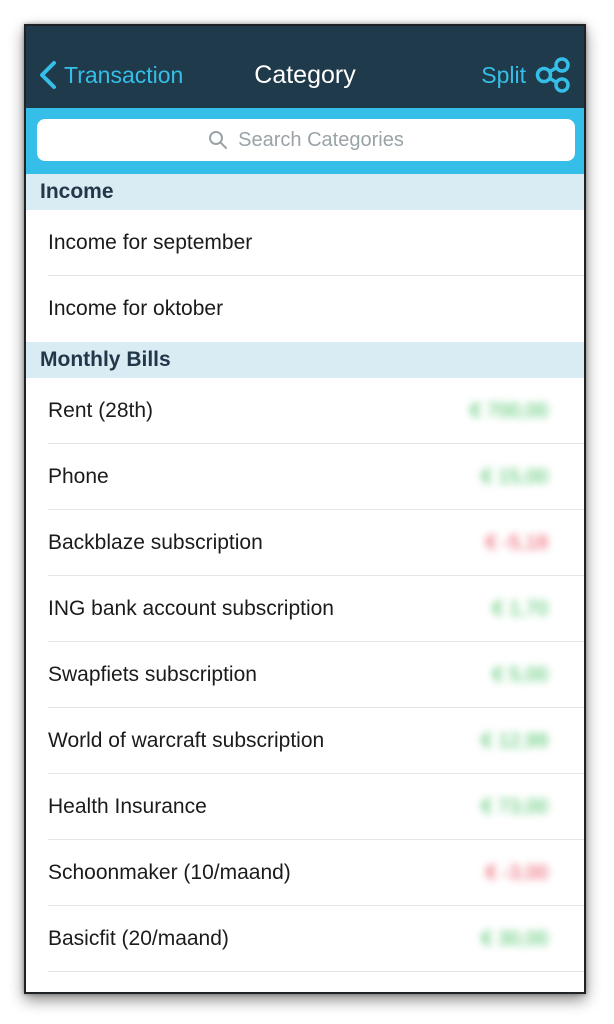 The width and height of the screenshot is (614, 1024). What do you see at coordinates (186, 740) in the screenshot?
I see `category-label: World of warcraft subscription` at bounding box center [186, 740].